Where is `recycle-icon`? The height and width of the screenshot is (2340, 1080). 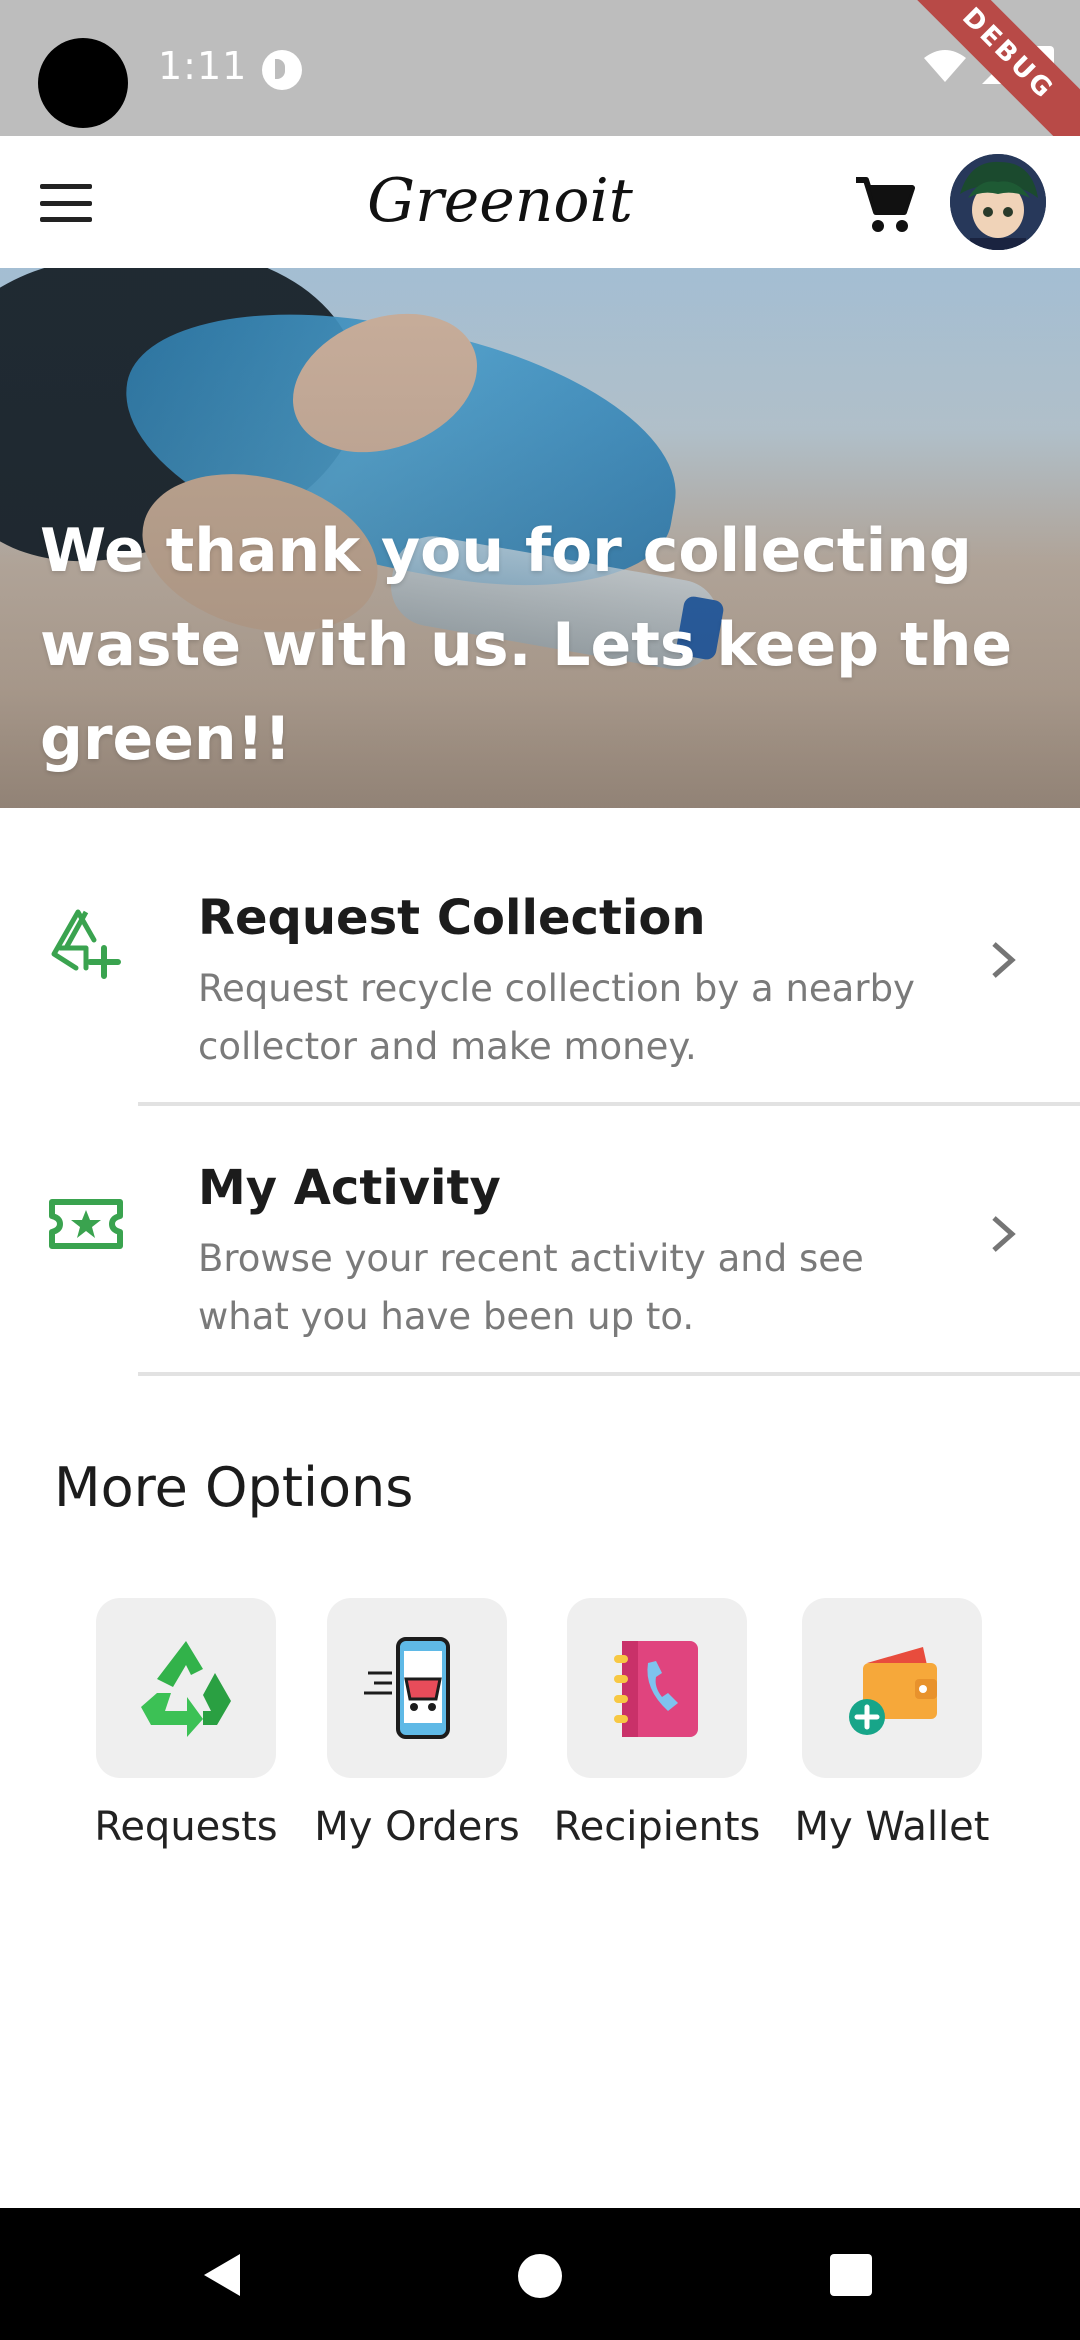
recycle-icon is located at coordinates (186, 1689).